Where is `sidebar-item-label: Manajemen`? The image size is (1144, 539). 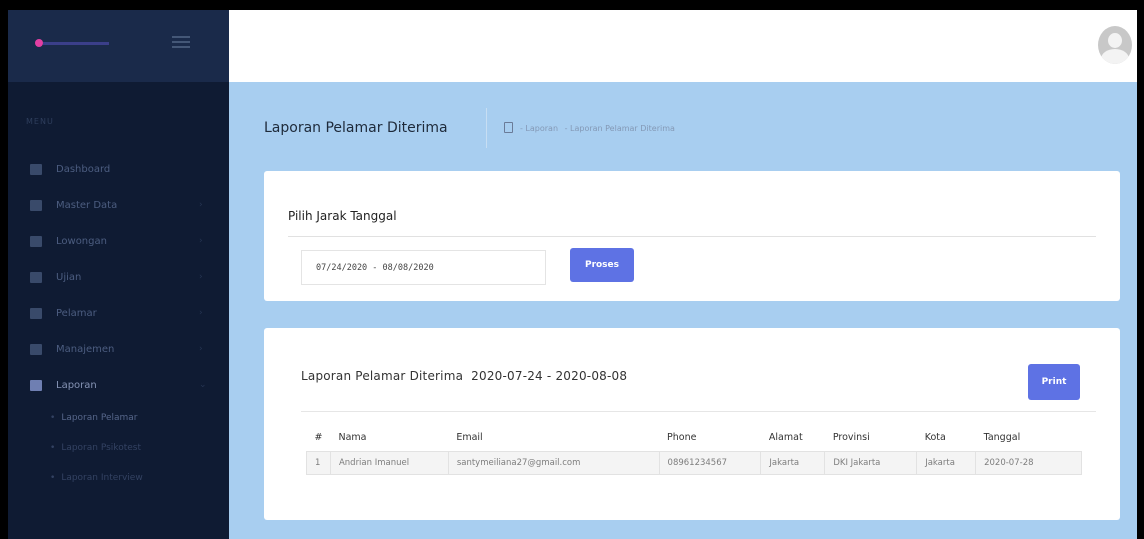 sidebar-item-label: Manajemen is located at coordinates (85, 349).